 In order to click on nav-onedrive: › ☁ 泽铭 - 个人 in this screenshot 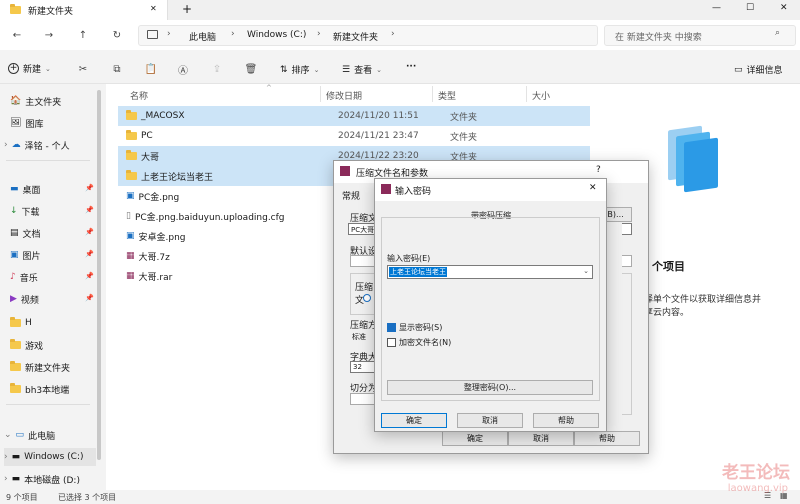, I will do `click(37, 145)`.